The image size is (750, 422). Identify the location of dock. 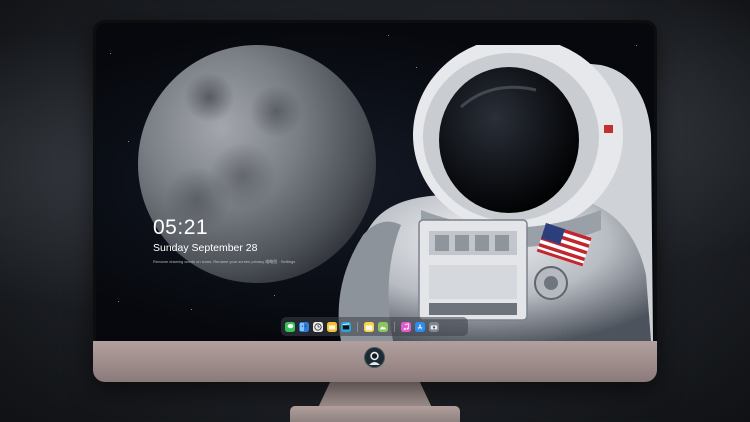
(374, 326).